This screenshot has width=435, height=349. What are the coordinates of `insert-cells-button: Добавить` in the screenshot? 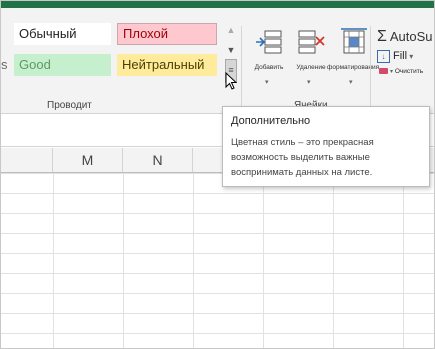 It's located at (269, 51).